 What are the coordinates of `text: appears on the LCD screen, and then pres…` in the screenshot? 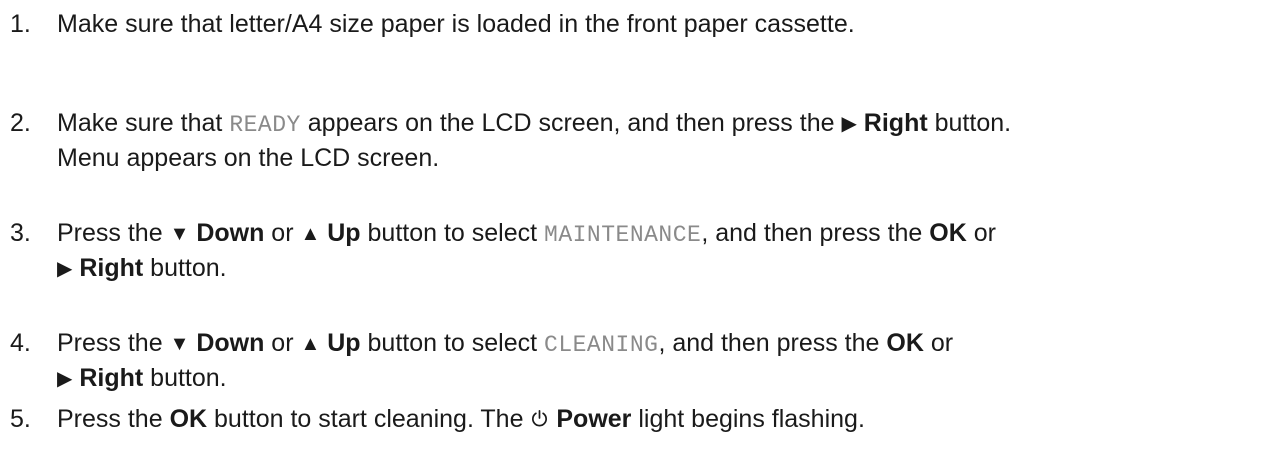 It's located at (571, 123).